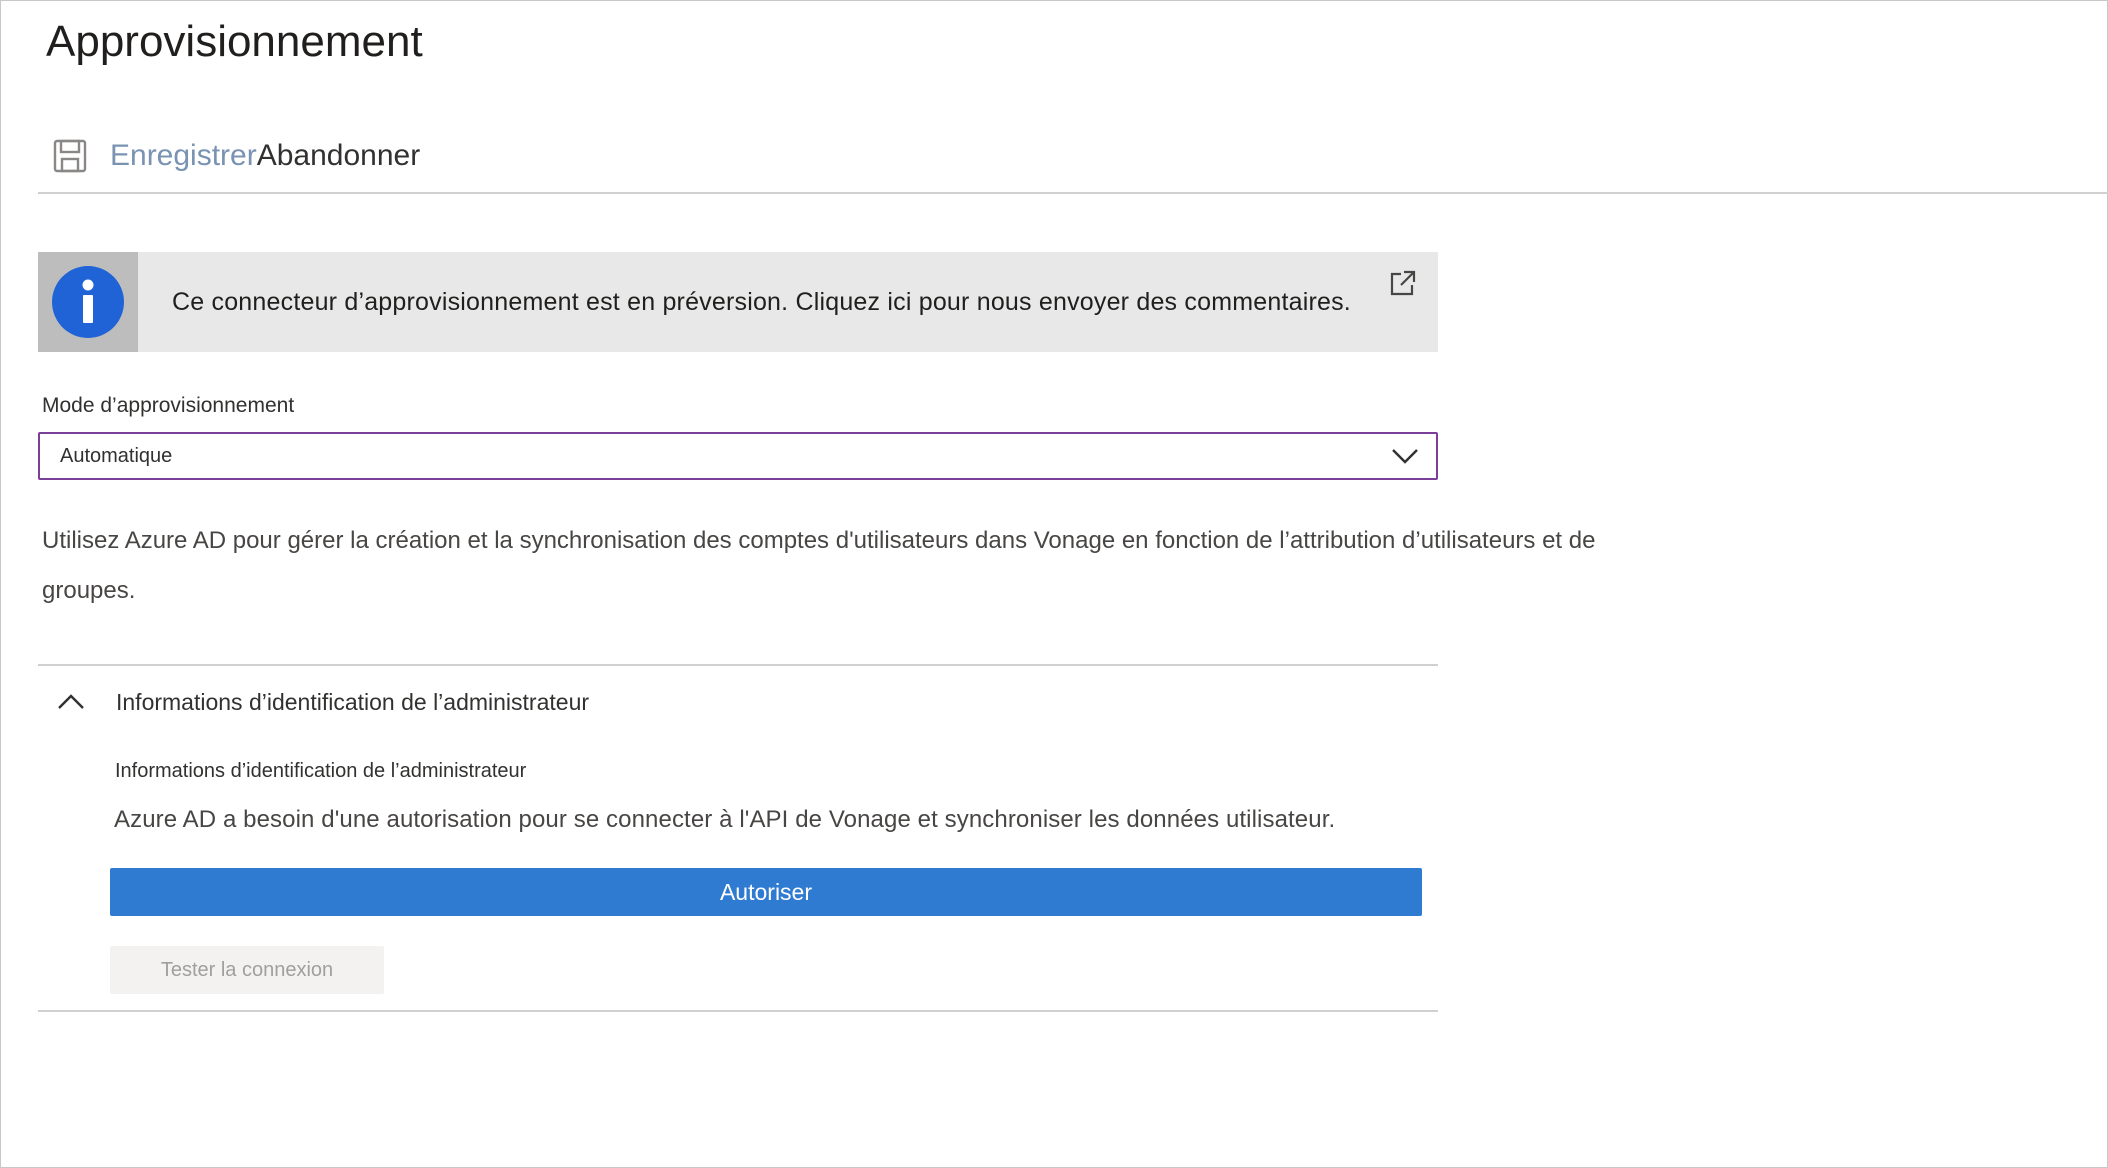 This screenshot has height=1168, width=2108. What do you see at coordinates (738, 456) in the screenshot?
I see `provisioning-mode-dropdown: Automatique` at bounding box center [738, 456].